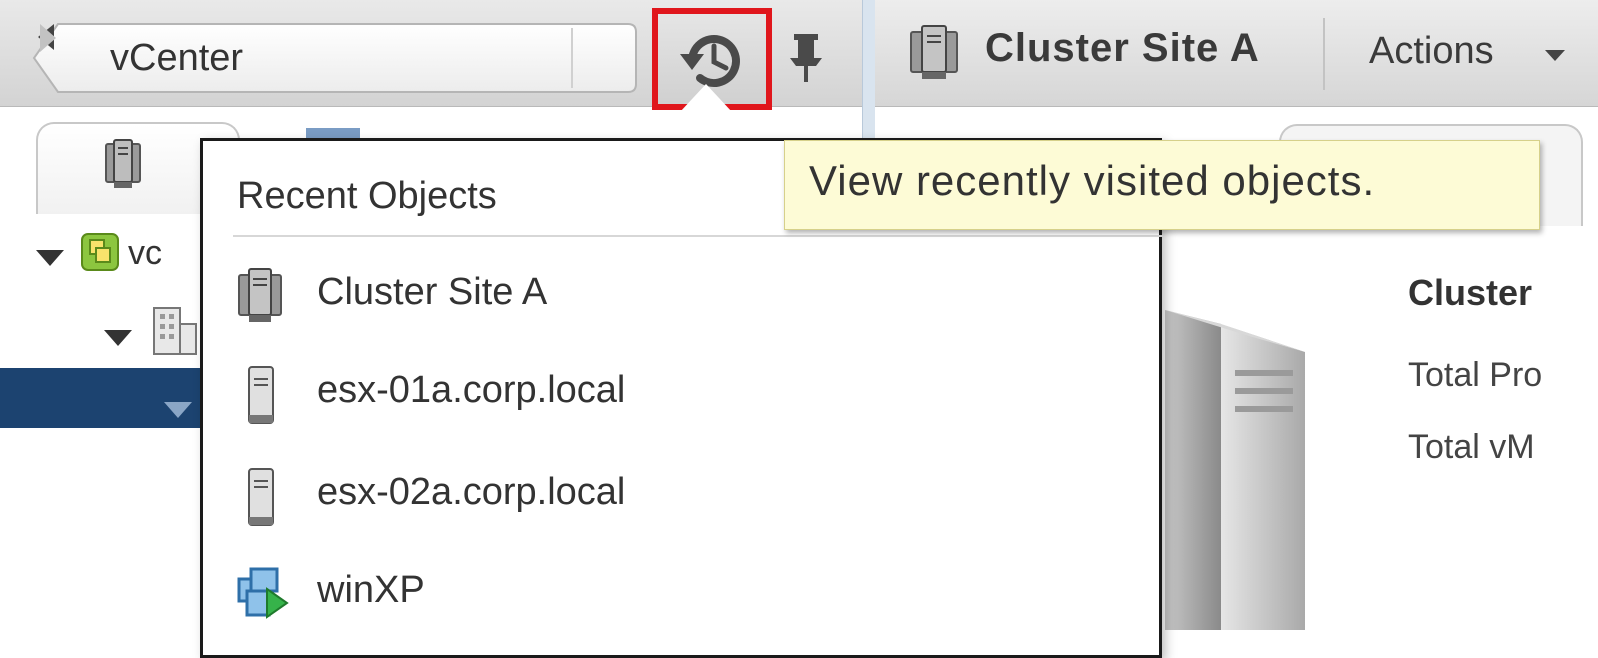  I want to click on object-header: Cluster Site A Actions, so click(1236, 53).